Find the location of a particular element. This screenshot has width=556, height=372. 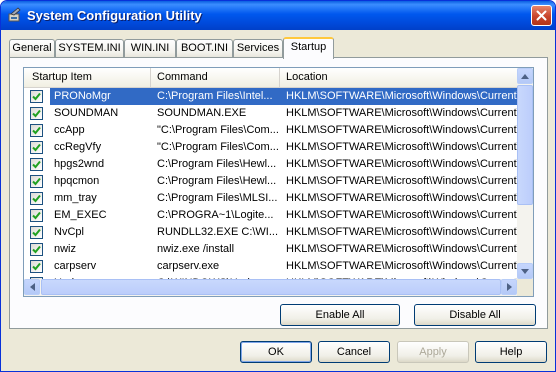

title-bar: System Configuration Utility is located at coordinates (278, 15).